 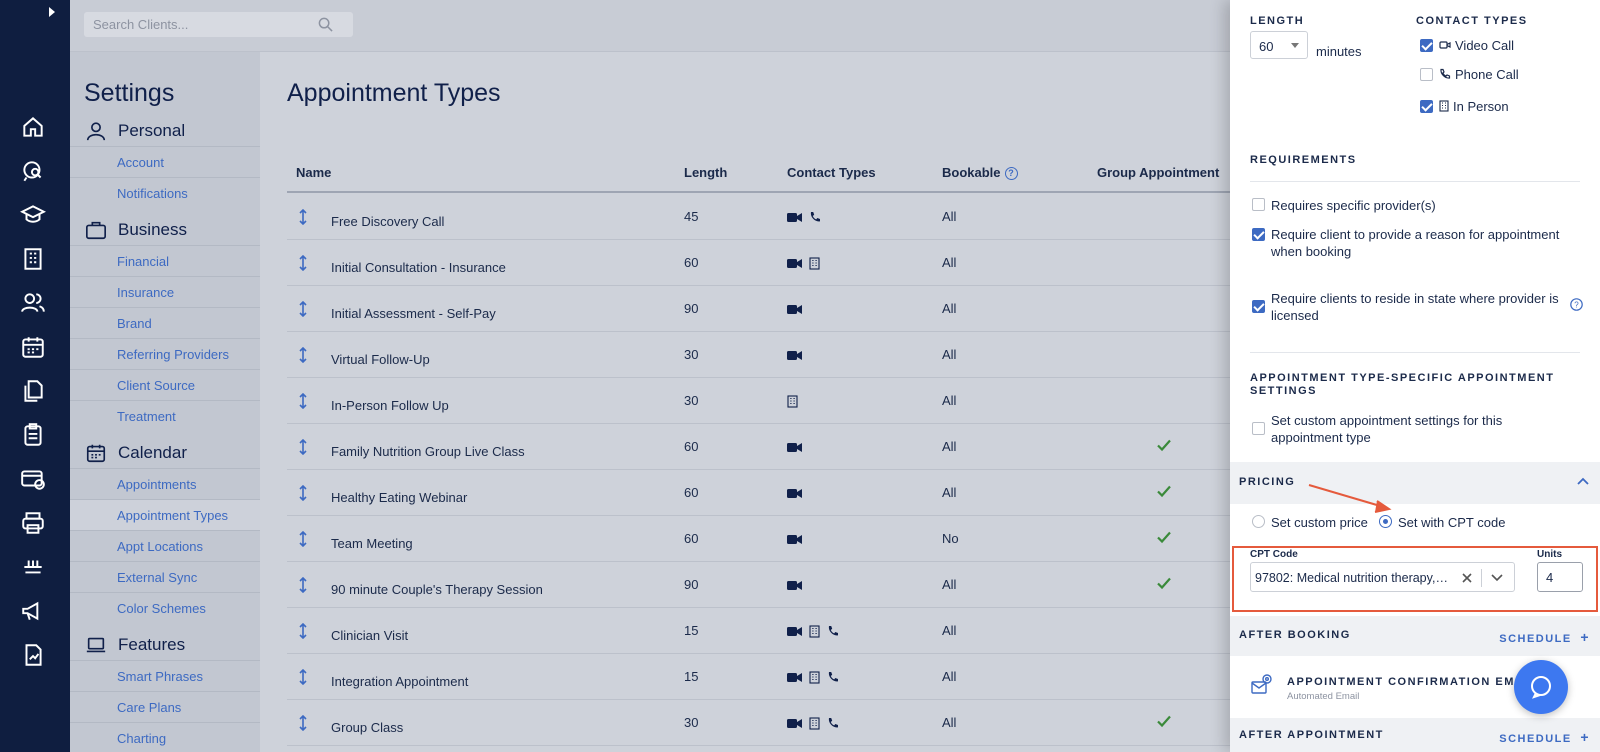 What do you see at coordinates (758, 446) in the screenshot?
I see `table-row: Family Nutrition Group Live Class 60 All` at bounding box center [758, 446].